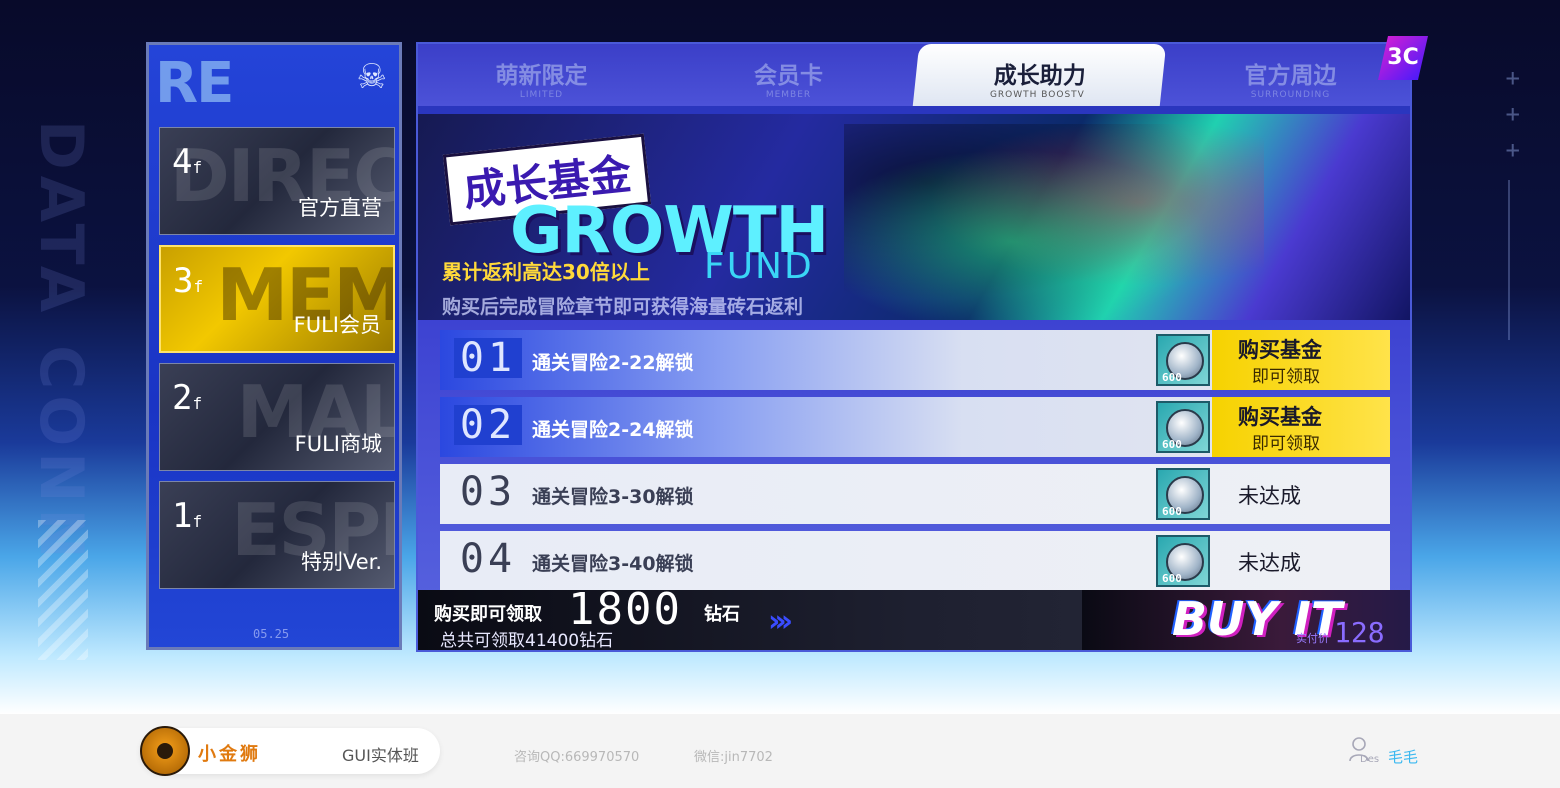 The height and width of the screenshot is (788, 1560). What do you see at coordinates (187, 162) in the screenshot?
I see `floor-number: 4f` at bounding box center [187, 162].